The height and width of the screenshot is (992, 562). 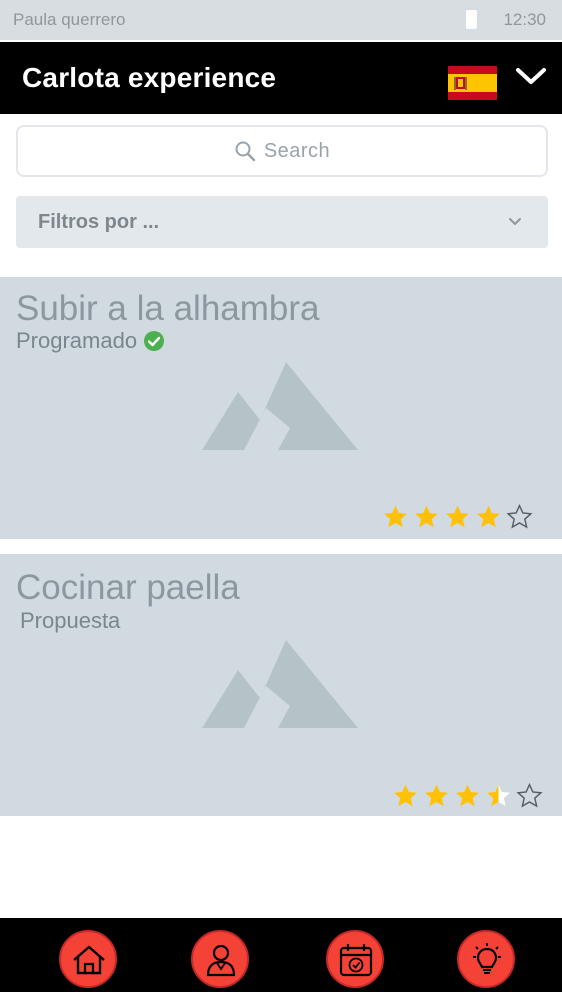 What do you see at coordinates (297, 150) in the screenshot?
I see `search-placeholder: Search` at bounding box center [297, 150].